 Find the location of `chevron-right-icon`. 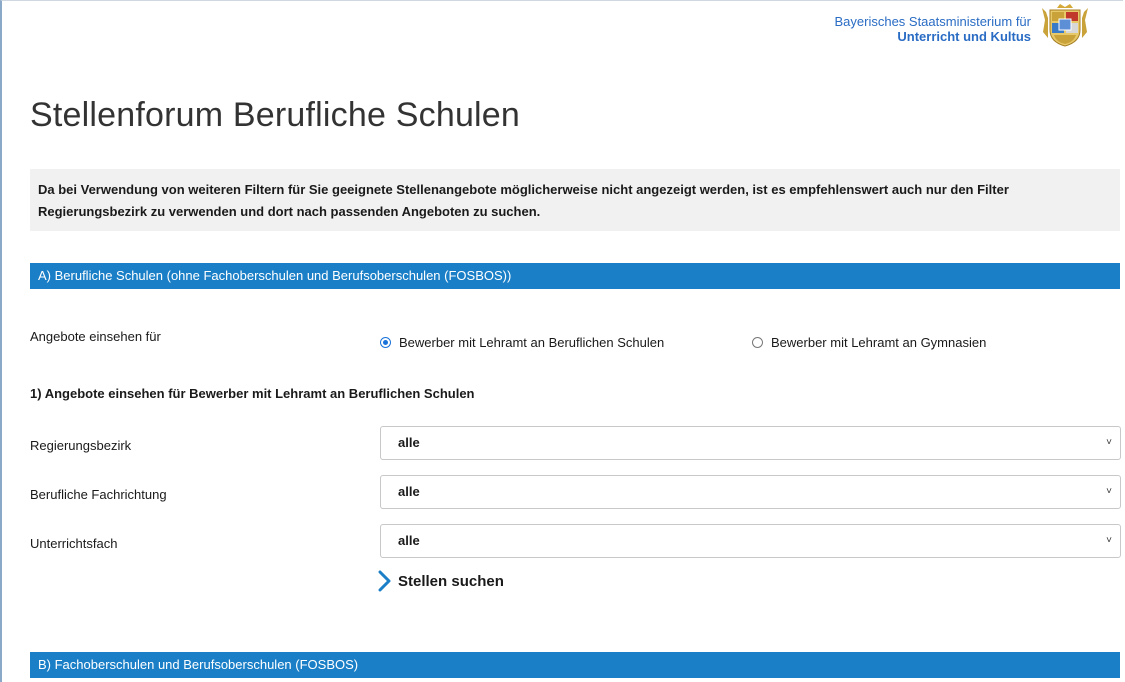

chevron-right-icon is located at coordinates (384, 581).